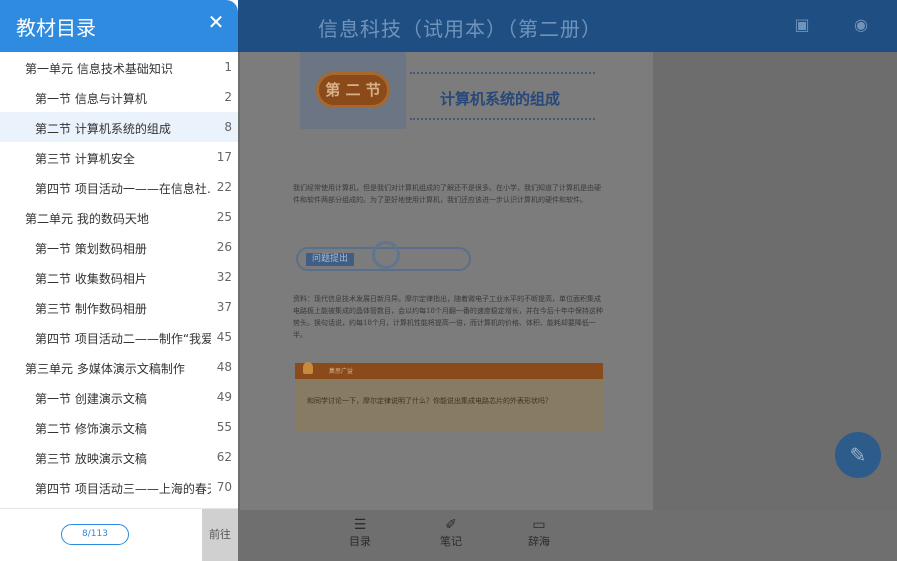 The height and width of the screenshot is (561, 897). What do you see at coordinates (360, 525) in the screenshot?
I see `toc-icon: ☰` at bounding box center [360, 525].